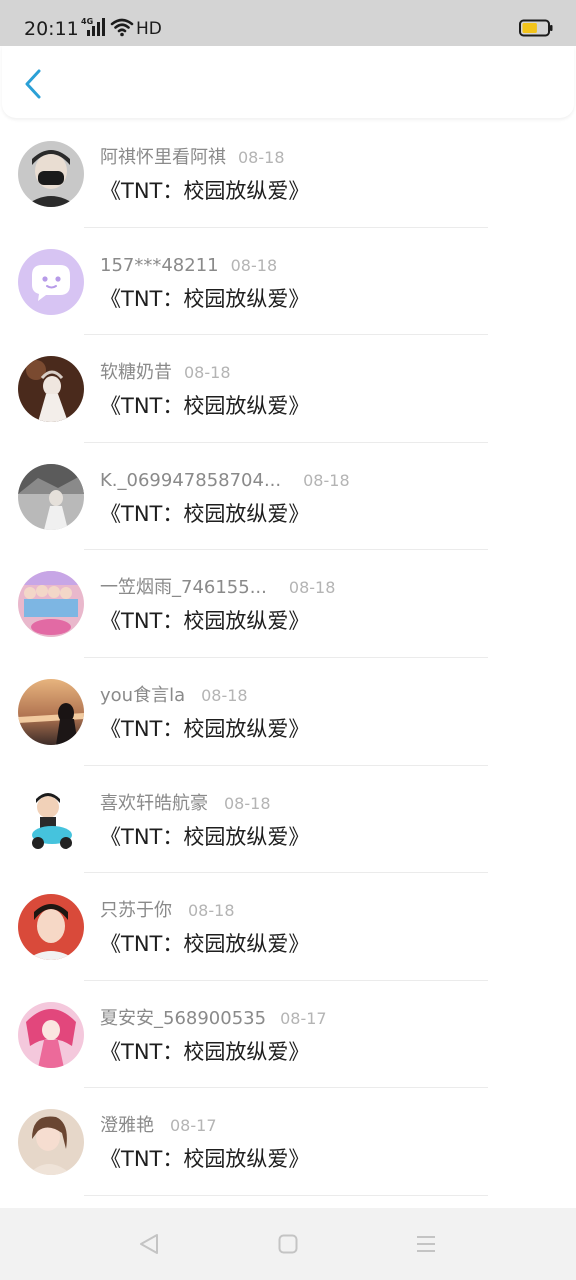  What do you see at coordinates (286, 1195) in the screenshot?
I see `divider` at bounding box center [286, 1195].